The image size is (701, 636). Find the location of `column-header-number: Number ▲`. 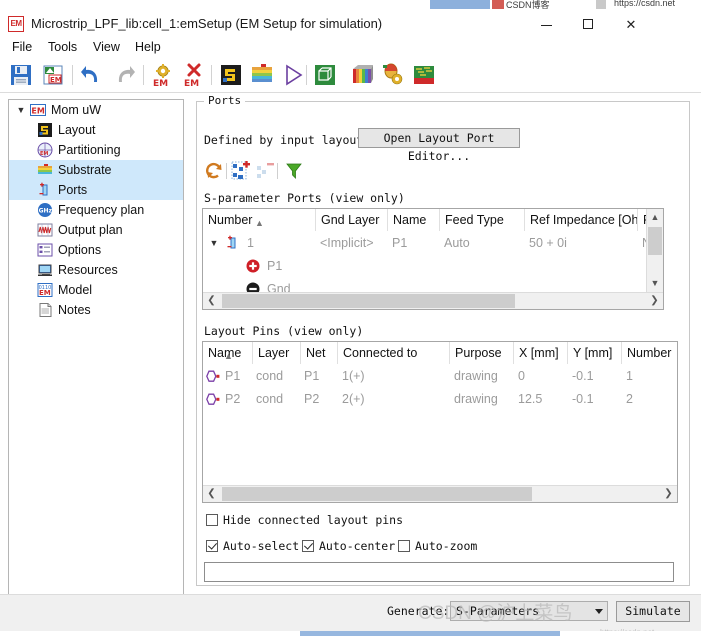

column-header-number: Number ▲ is located at coordinates (259, 220).